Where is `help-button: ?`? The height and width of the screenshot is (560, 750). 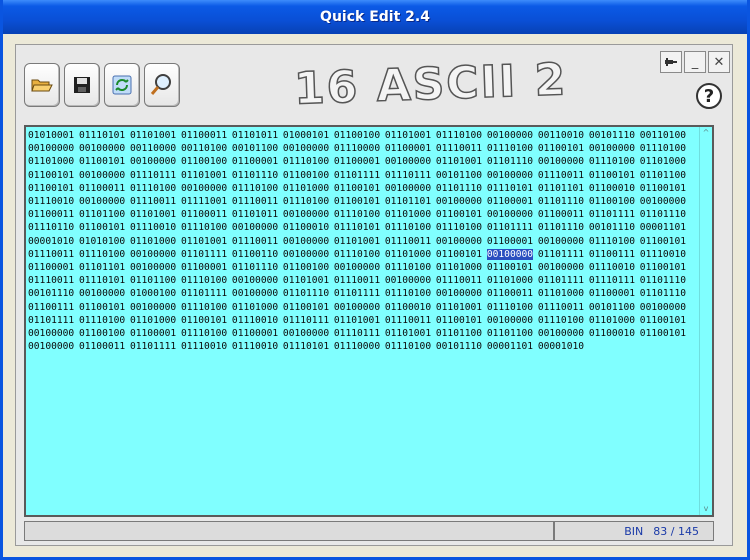 help-button: ? is located at coordinates (709, 96).